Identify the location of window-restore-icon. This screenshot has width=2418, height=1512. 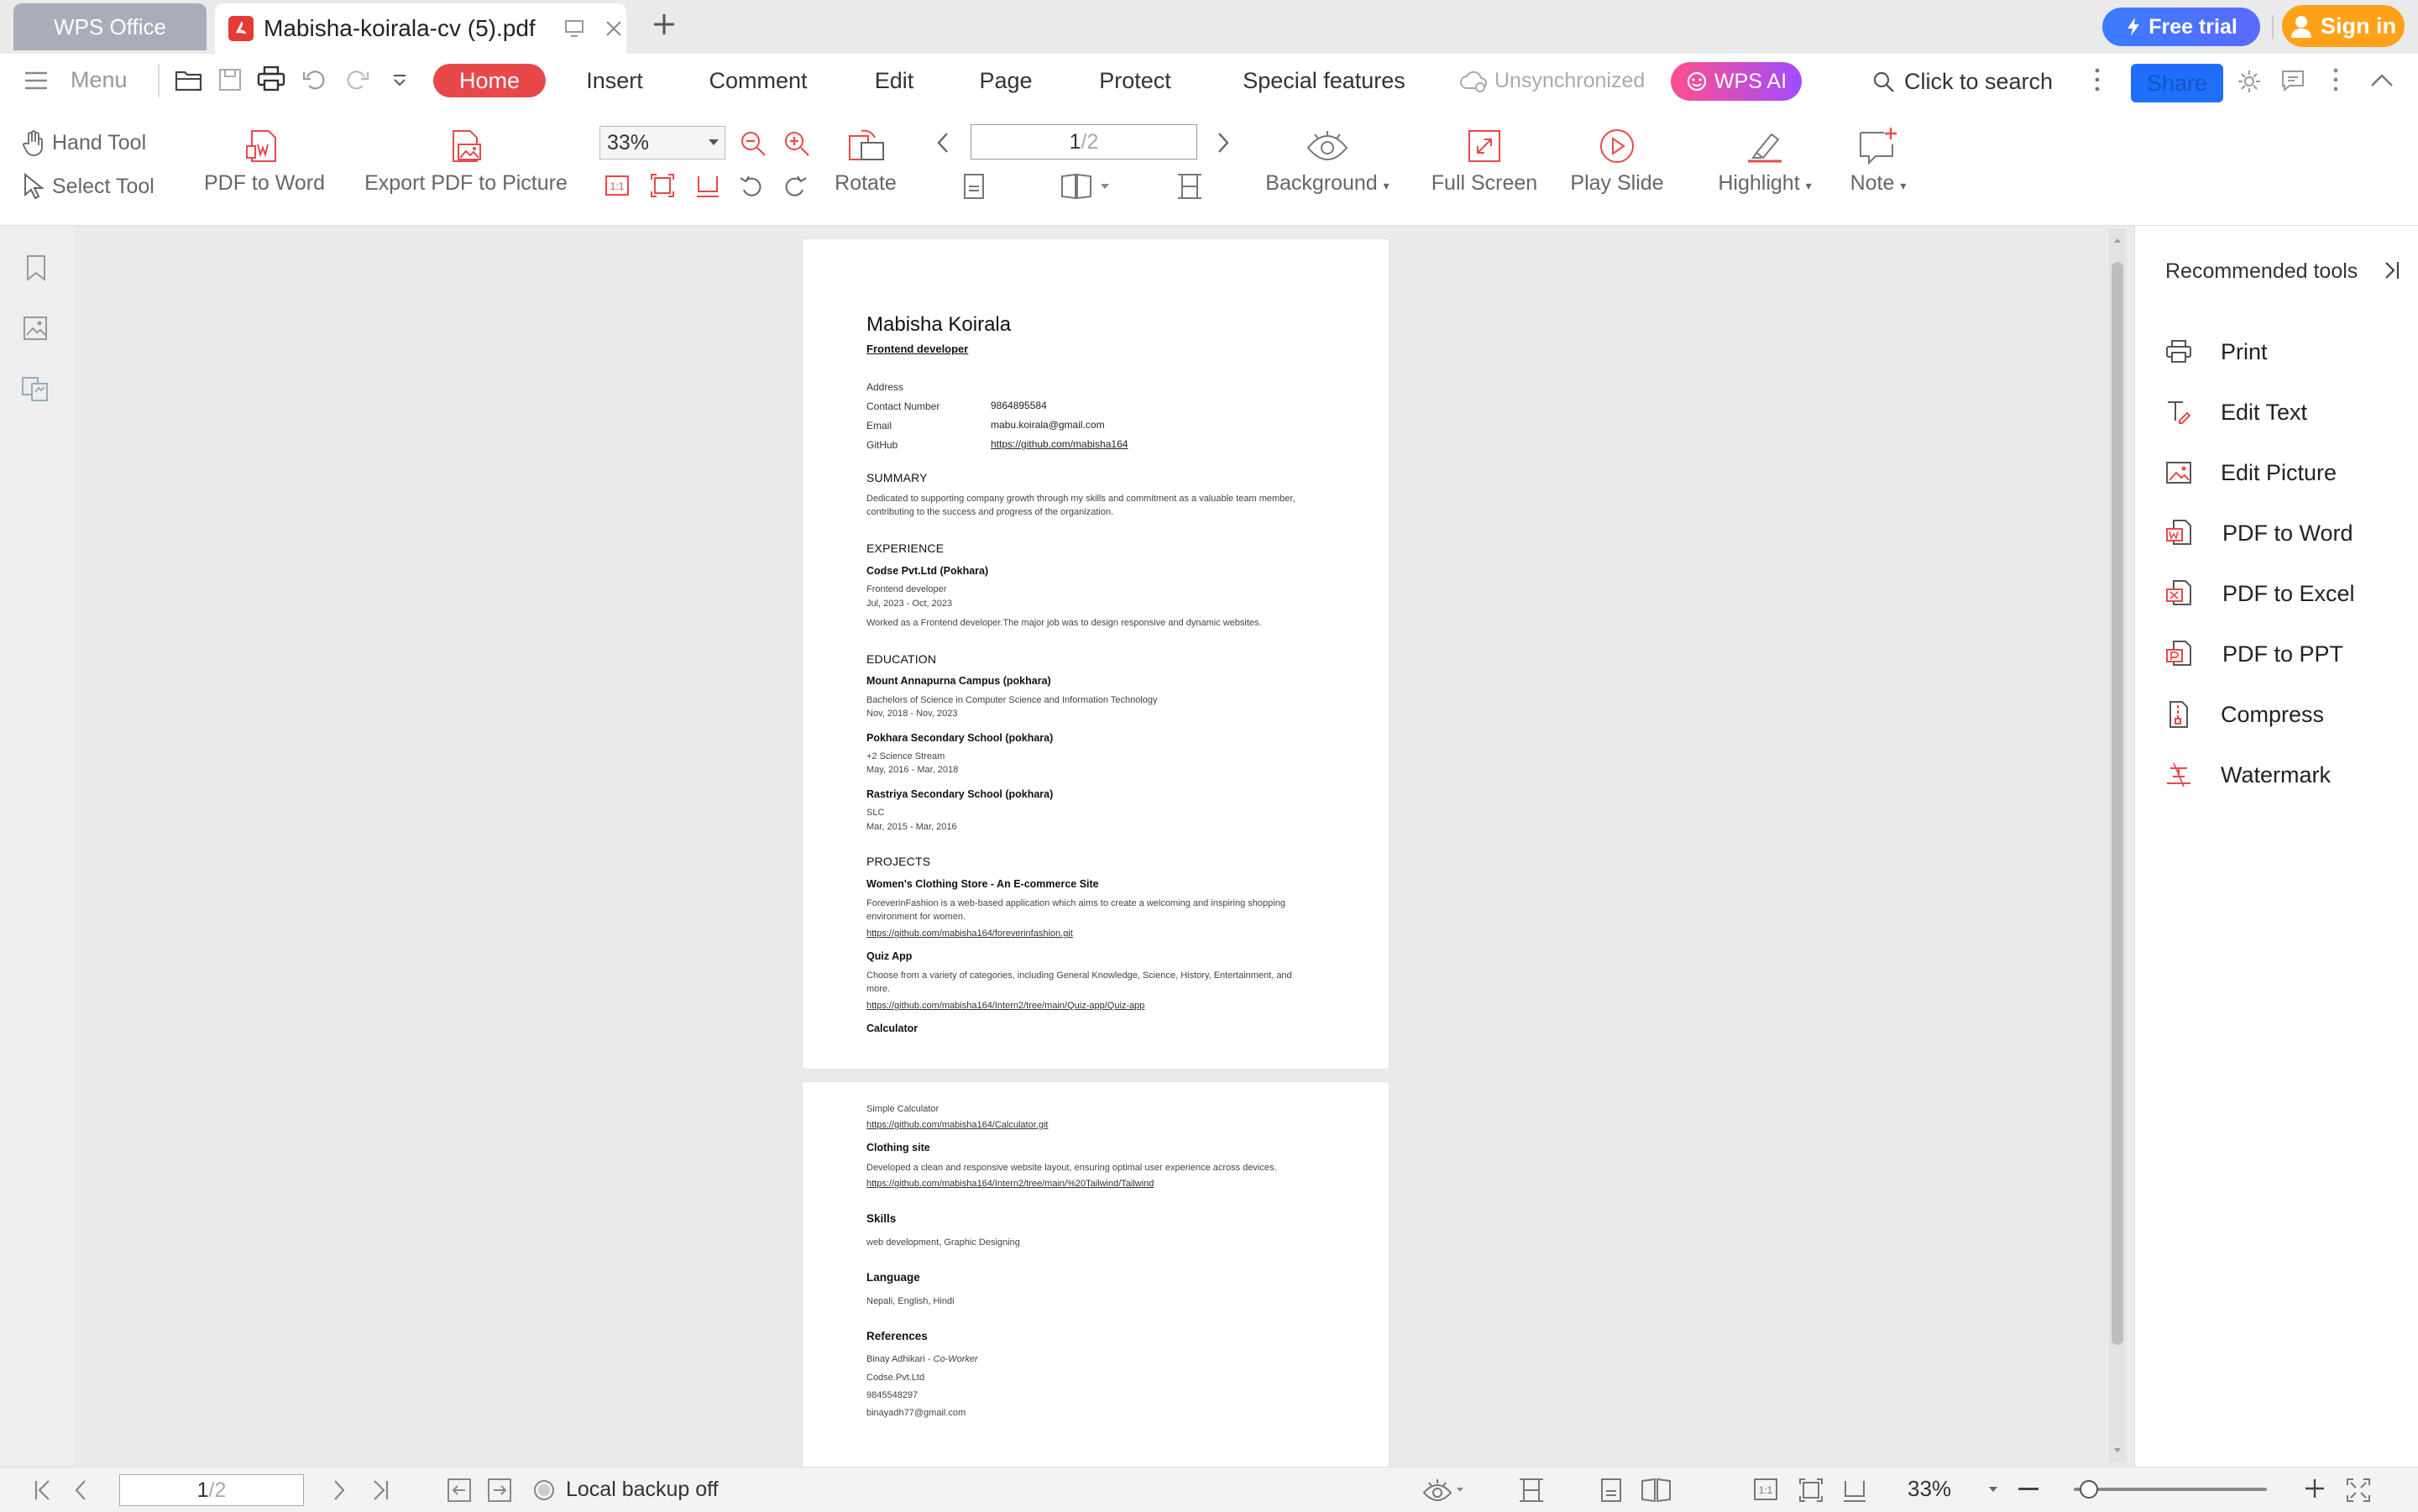
(574, 28).